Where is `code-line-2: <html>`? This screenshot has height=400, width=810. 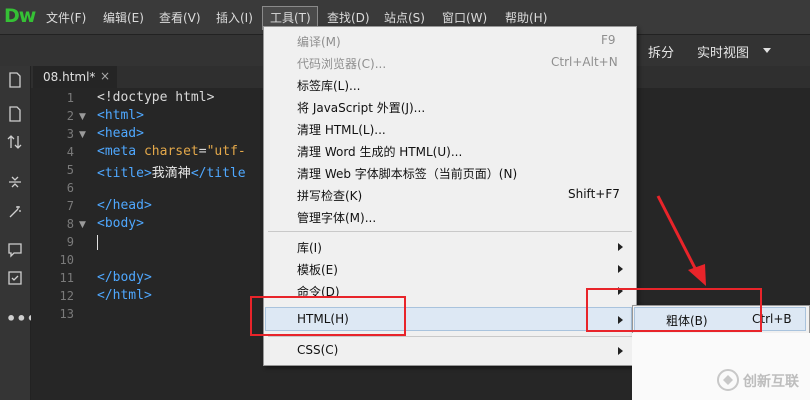
code-line-2: <html> is located at coordinates (120, 115).